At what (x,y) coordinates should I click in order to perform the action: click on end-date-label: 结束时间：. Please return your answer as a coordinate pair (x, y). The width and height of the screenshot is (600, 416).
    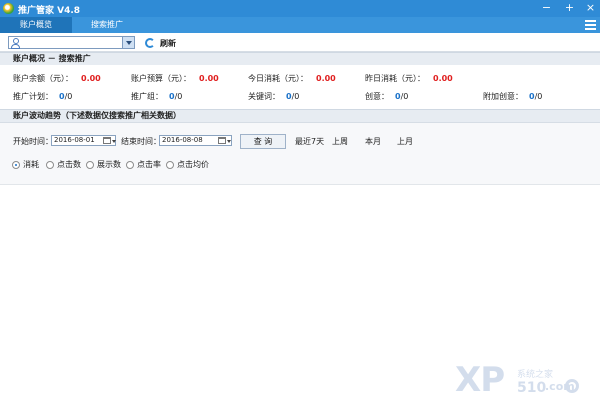
    Looking at the image, I should click on (141, 141).